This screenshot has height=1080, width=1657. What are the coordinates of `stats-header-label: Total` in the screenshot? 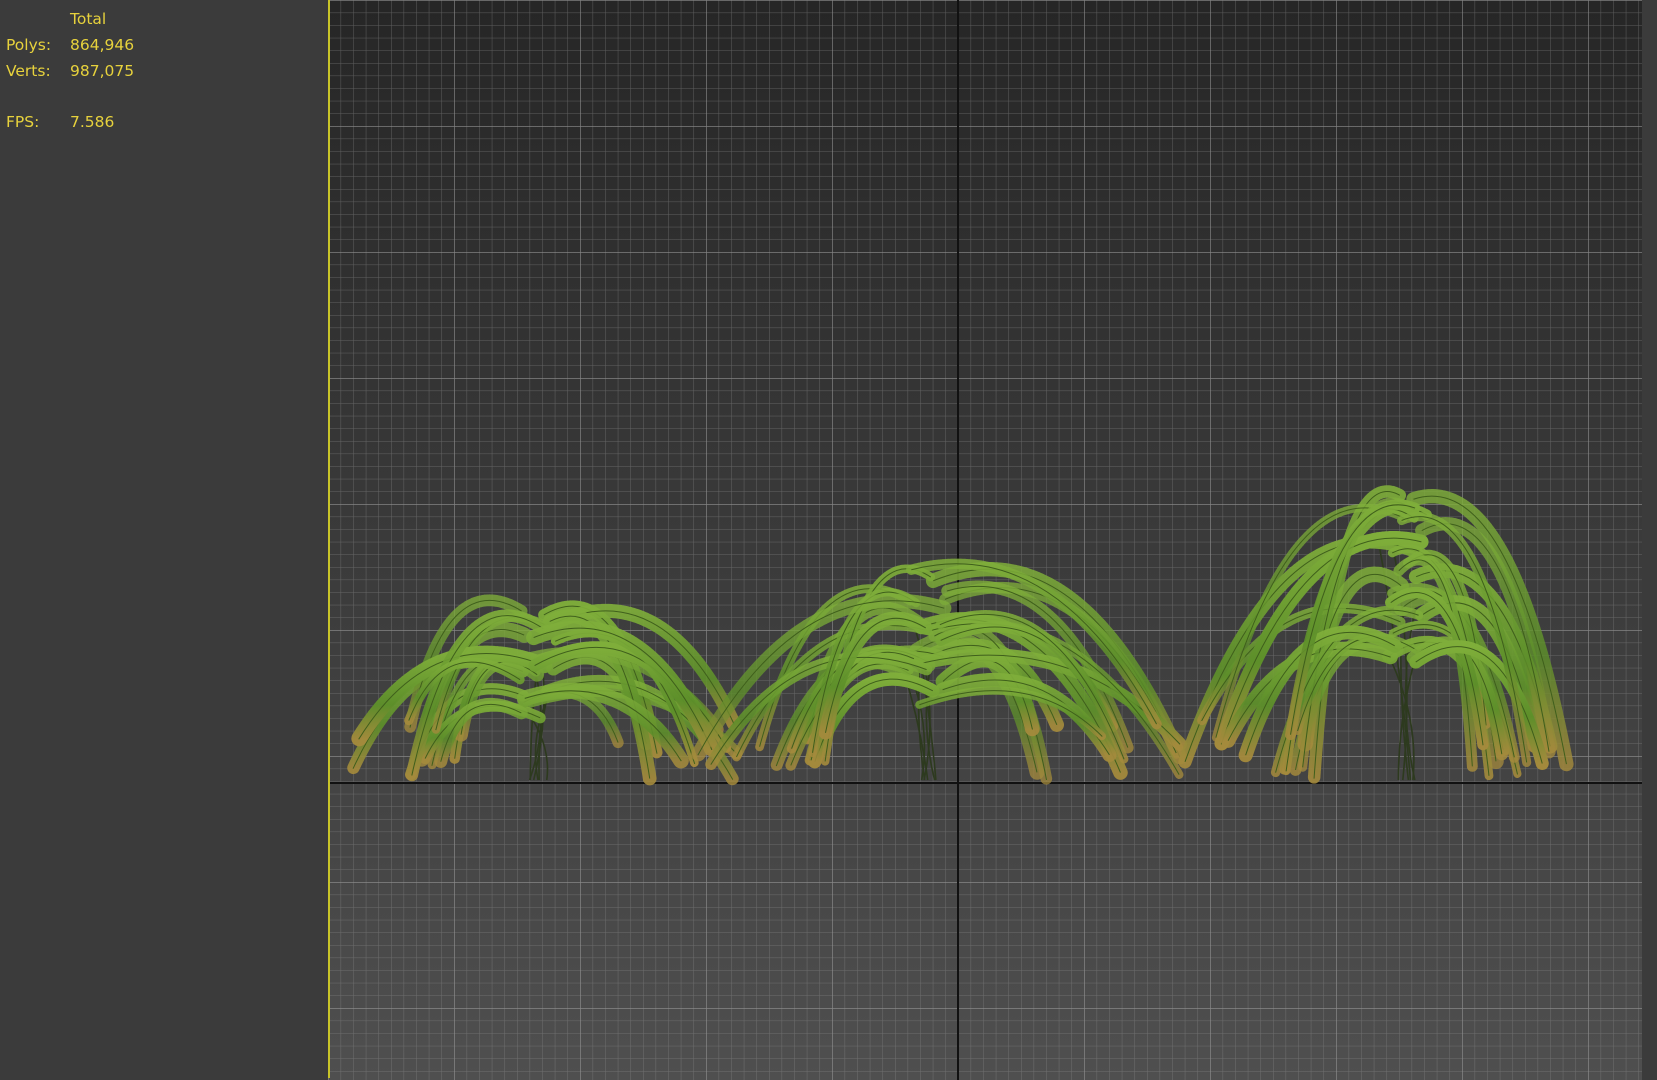 It's located at (88, 19).